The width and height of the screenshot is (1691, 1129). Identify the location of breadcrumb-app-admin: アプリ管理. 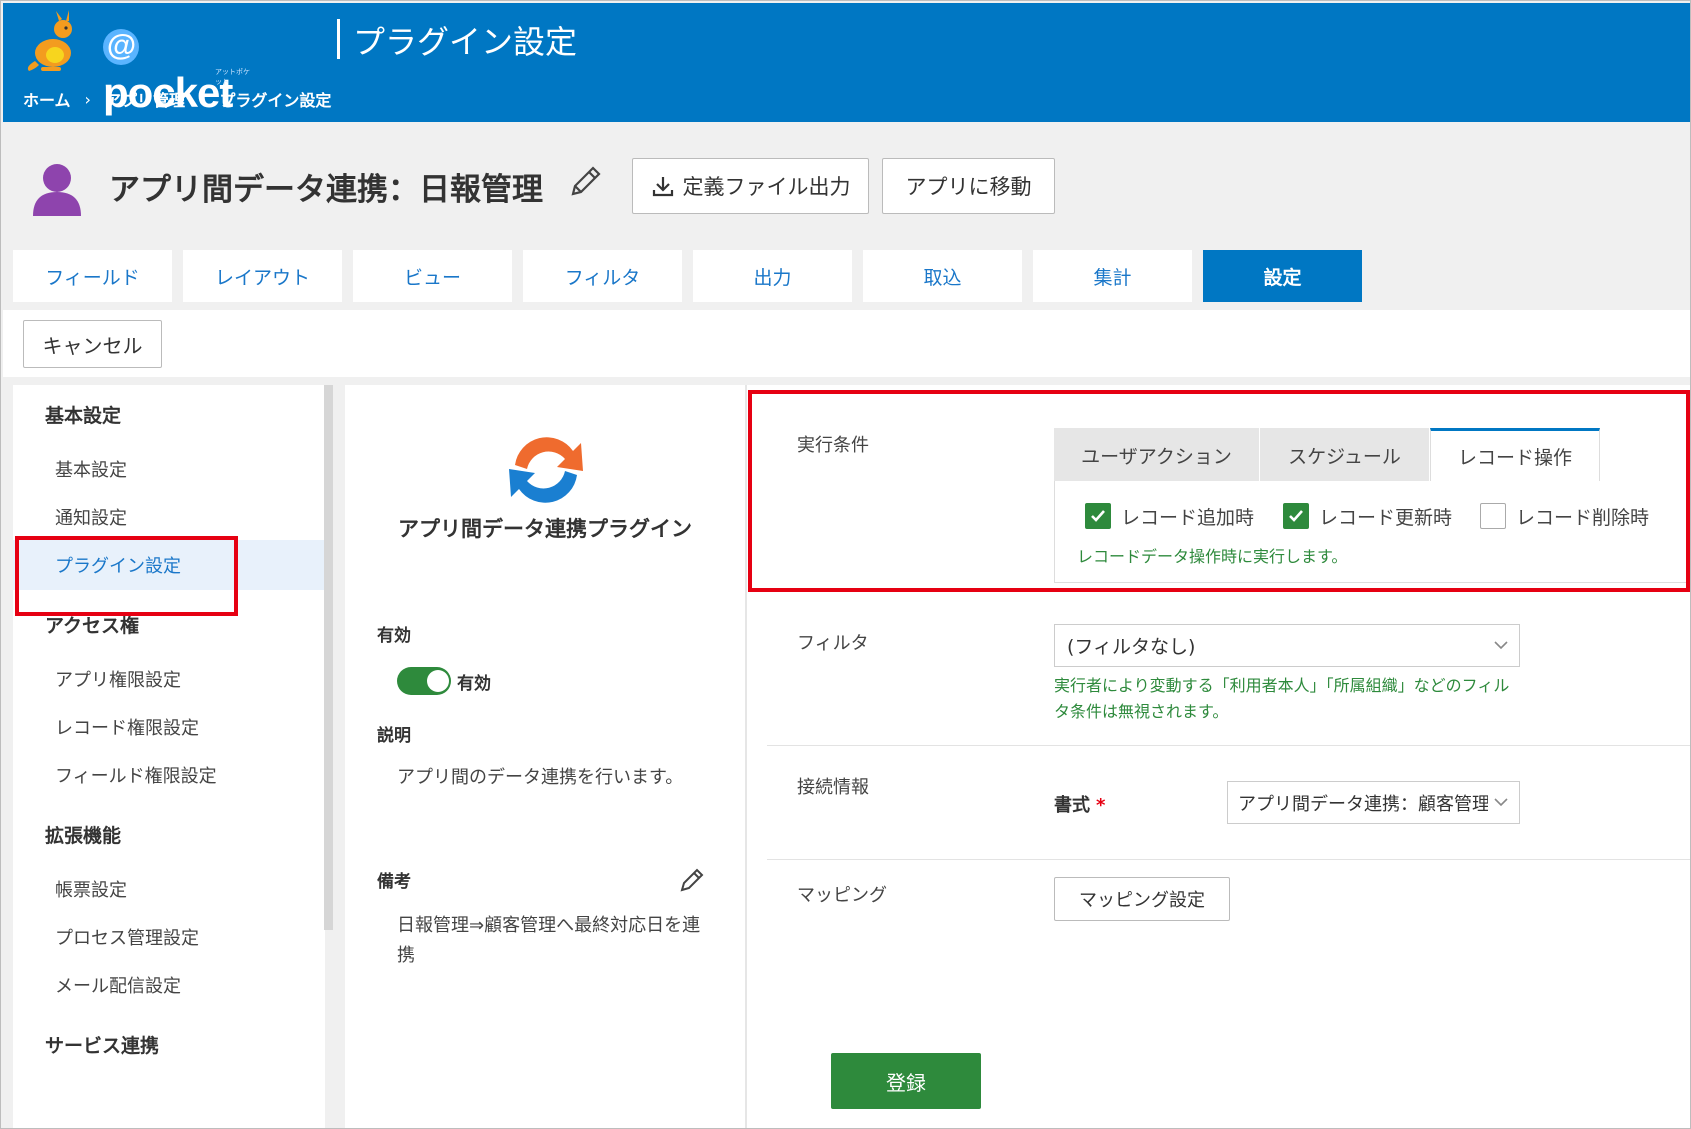
(145, 99).